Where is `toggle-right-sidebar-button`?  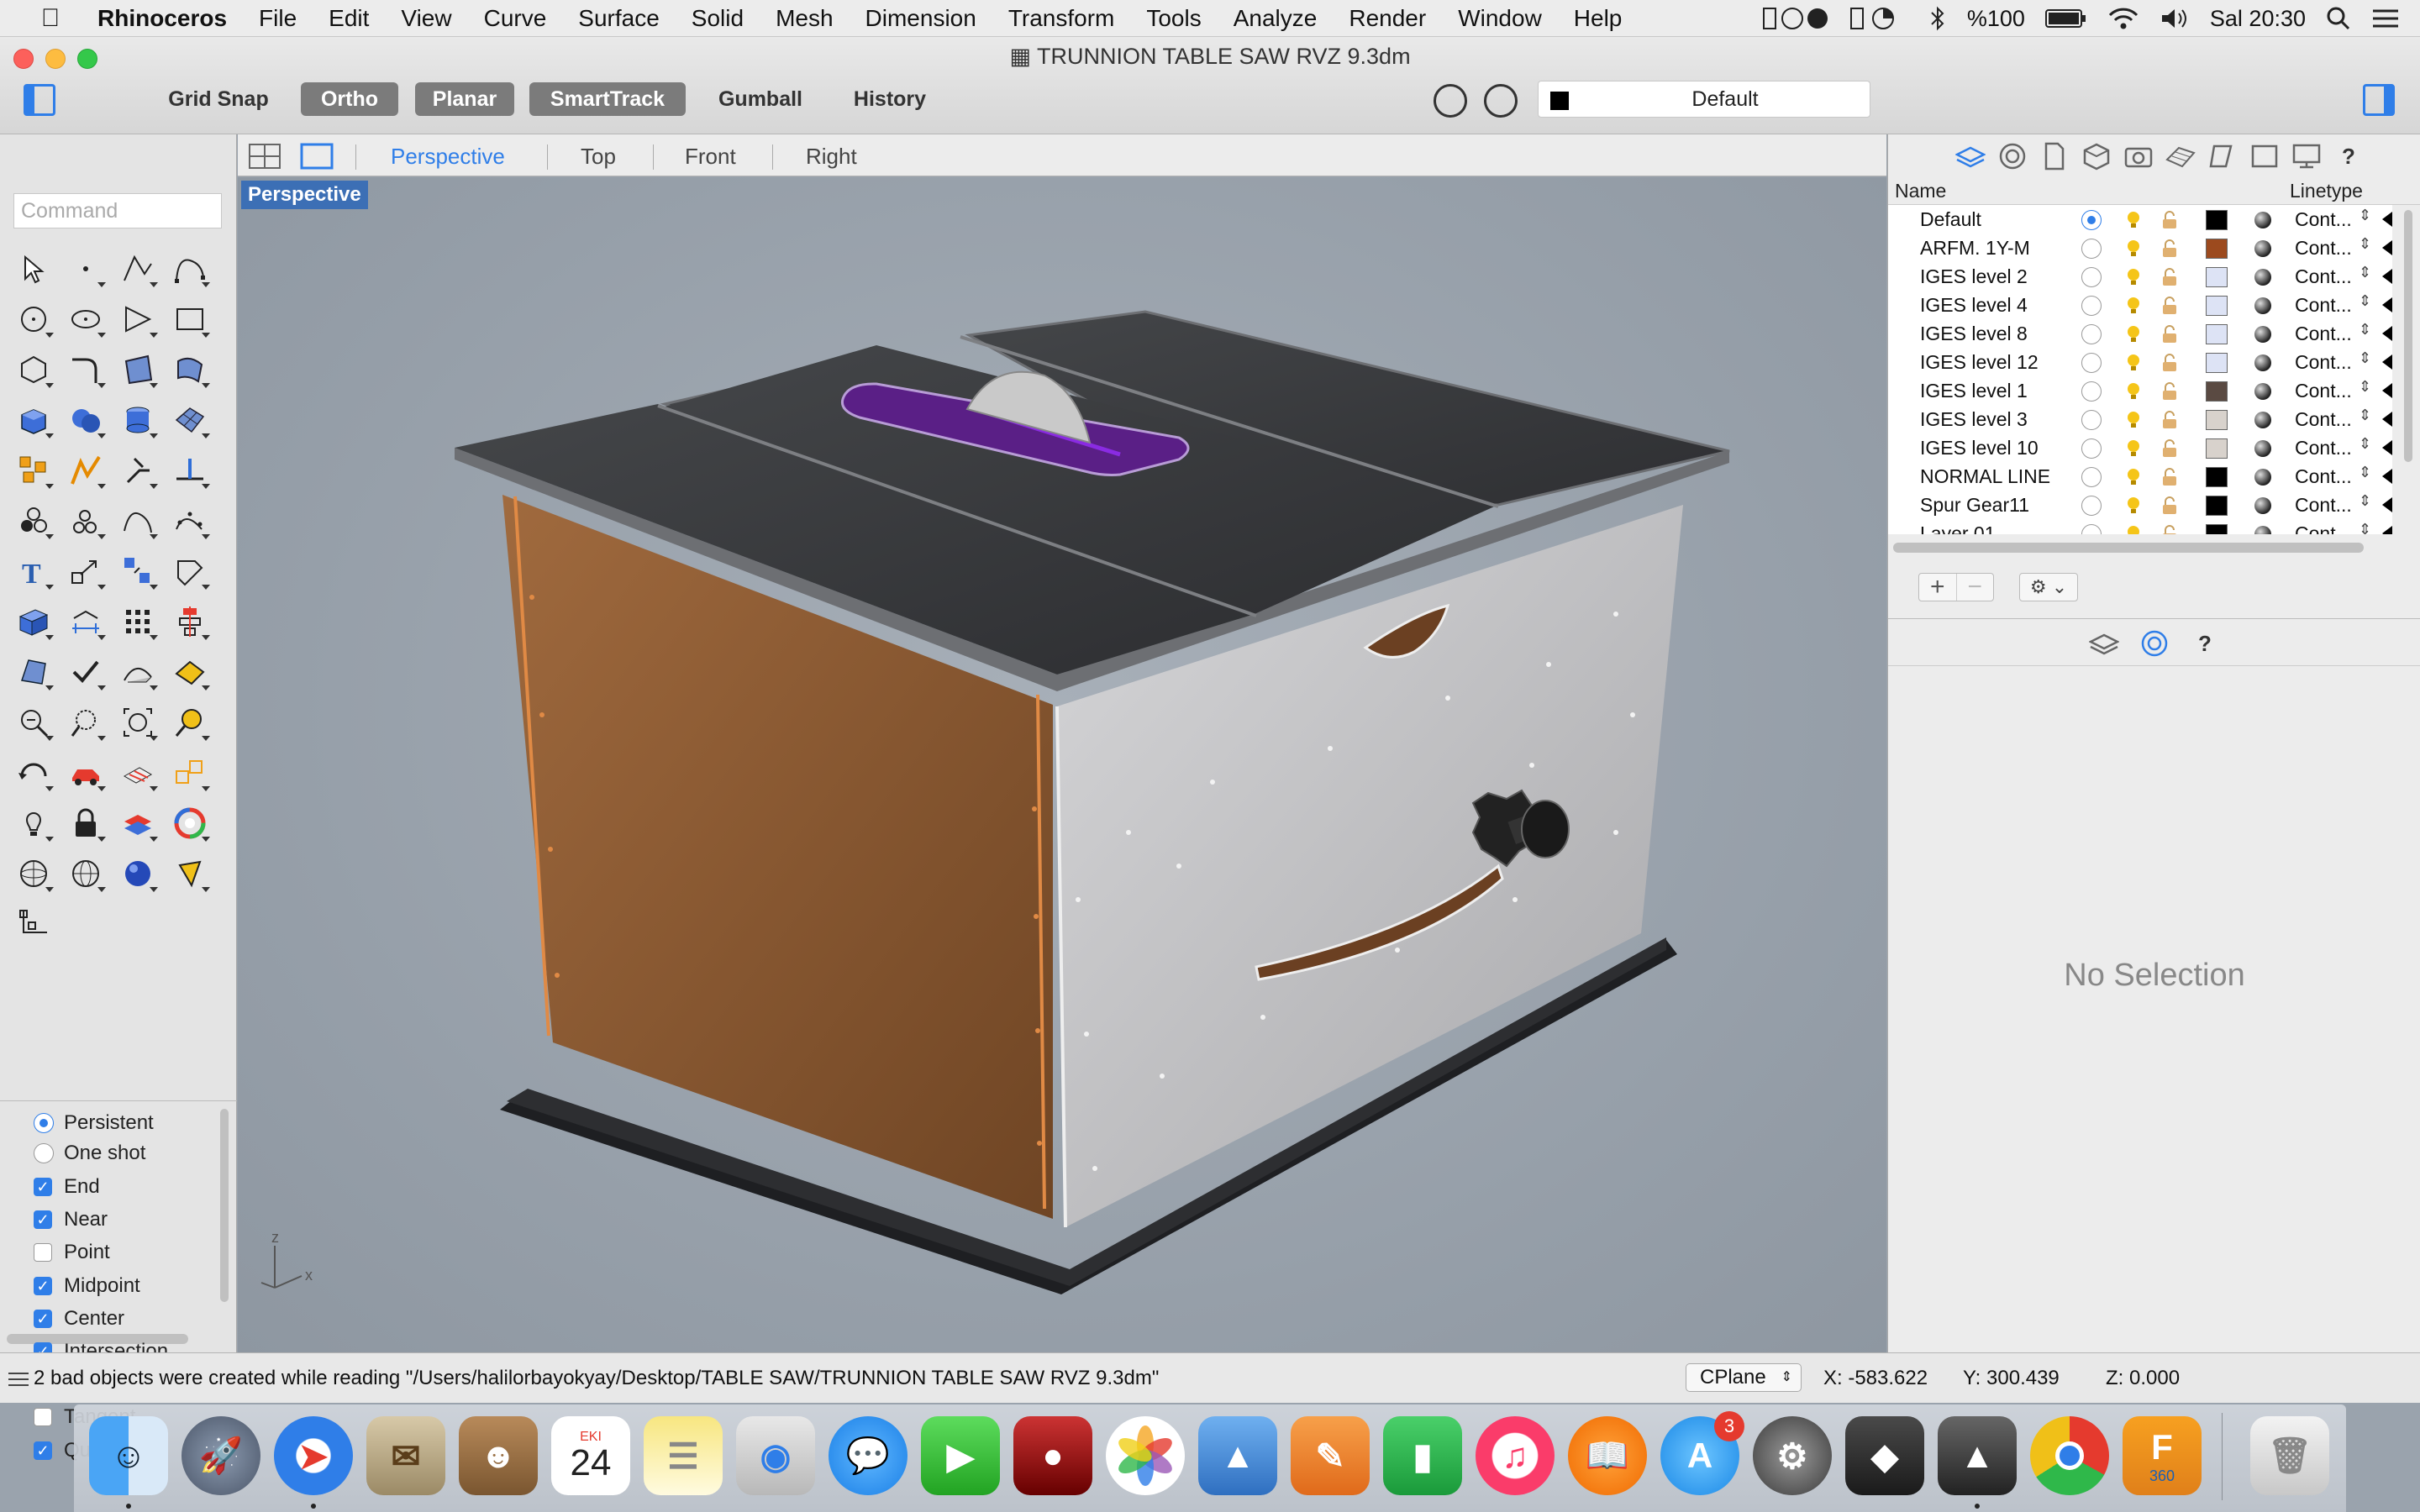
toggle-right-sidebar-button is located at coordinates (2379, 100).